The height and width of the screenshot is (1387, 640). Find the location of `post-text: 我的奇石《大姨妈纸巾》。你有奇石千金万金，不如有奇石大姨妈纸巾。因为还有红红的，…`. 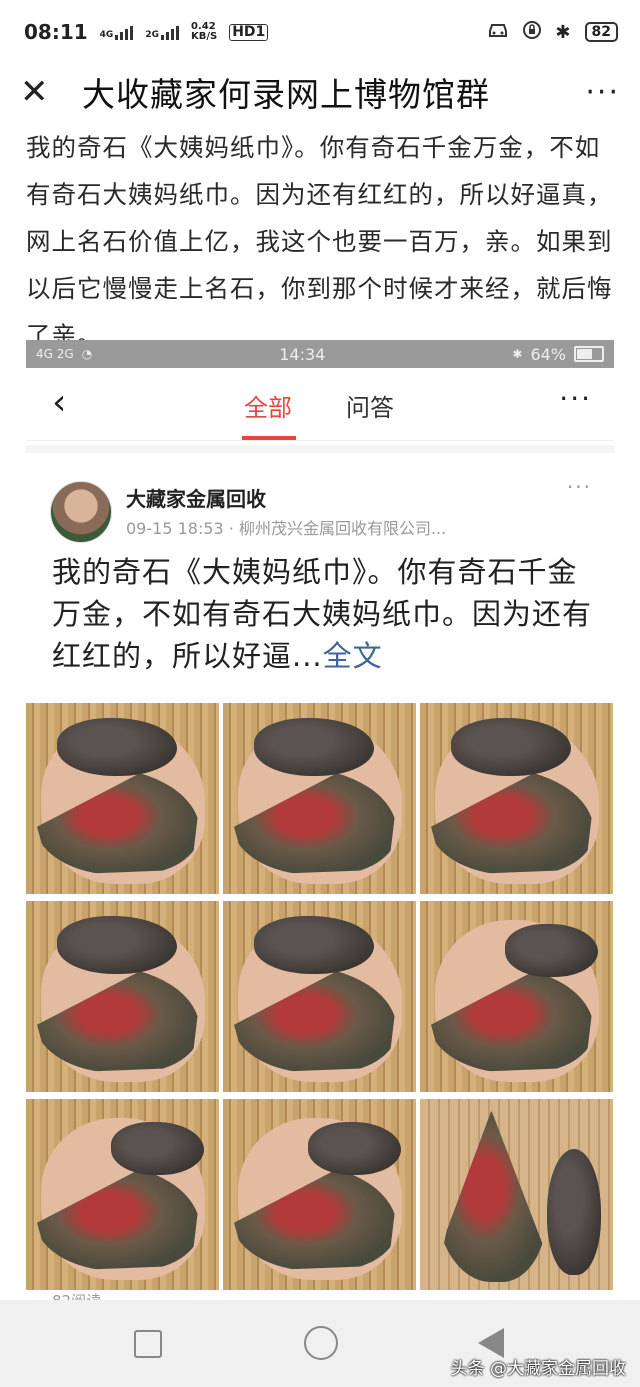

post-text: 我的奇石《大姨妈纸巾》。你有奇石千金万金，不如有奇石大姨妈纸巾。因为还有红红的，… is located at coordinates (322, 614).